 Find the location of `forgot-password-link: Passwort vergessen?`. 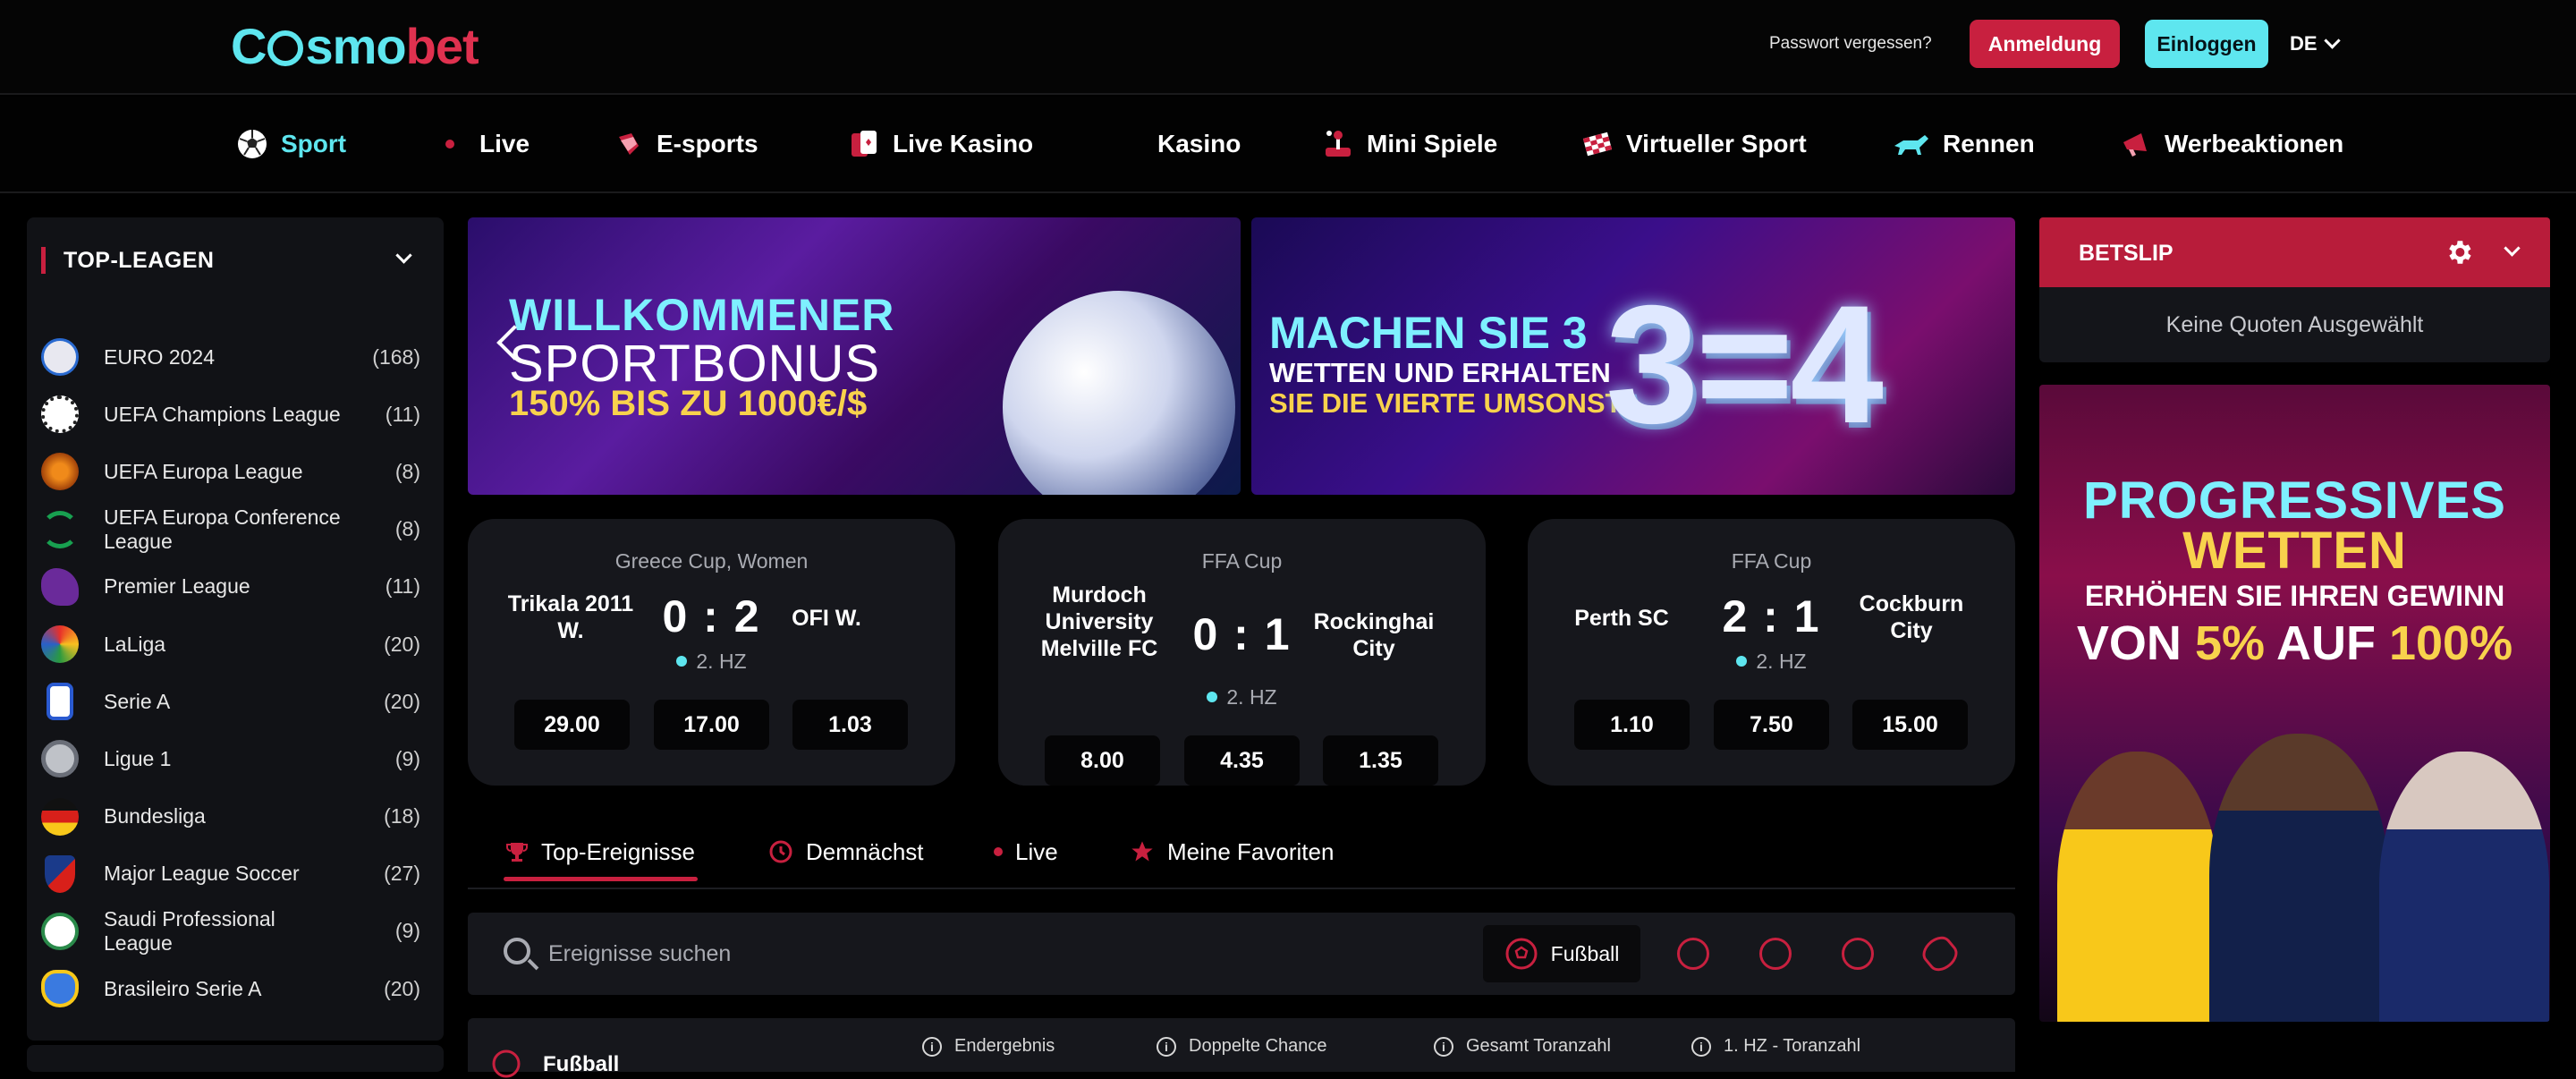

forgot-password-link: Passwort vergessen? is located at coordinates (1850, 43).